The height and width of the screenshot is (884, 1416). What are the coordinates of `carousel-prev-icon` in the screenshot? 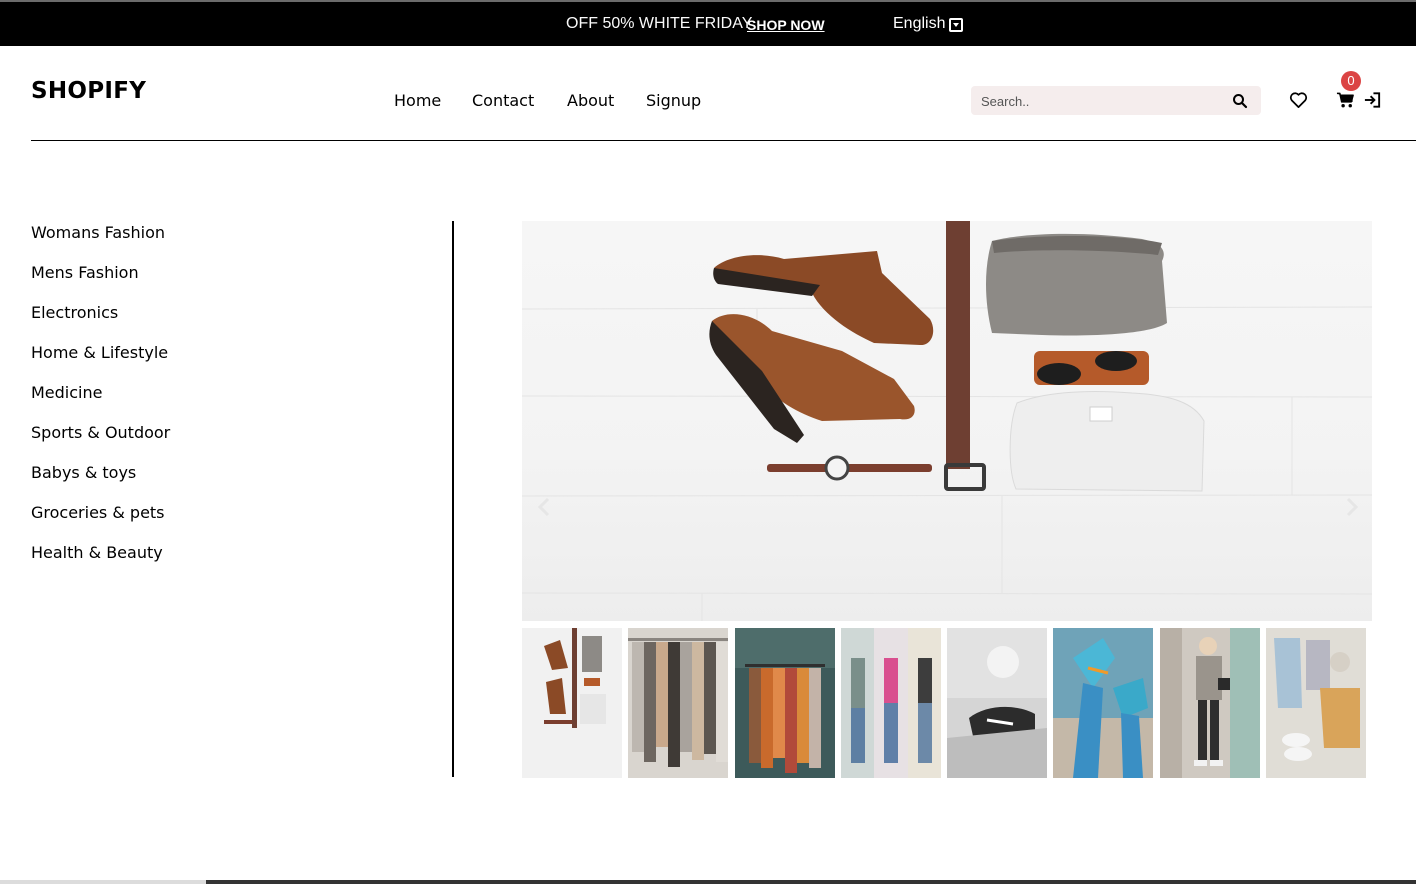 It's located at (543, 507).